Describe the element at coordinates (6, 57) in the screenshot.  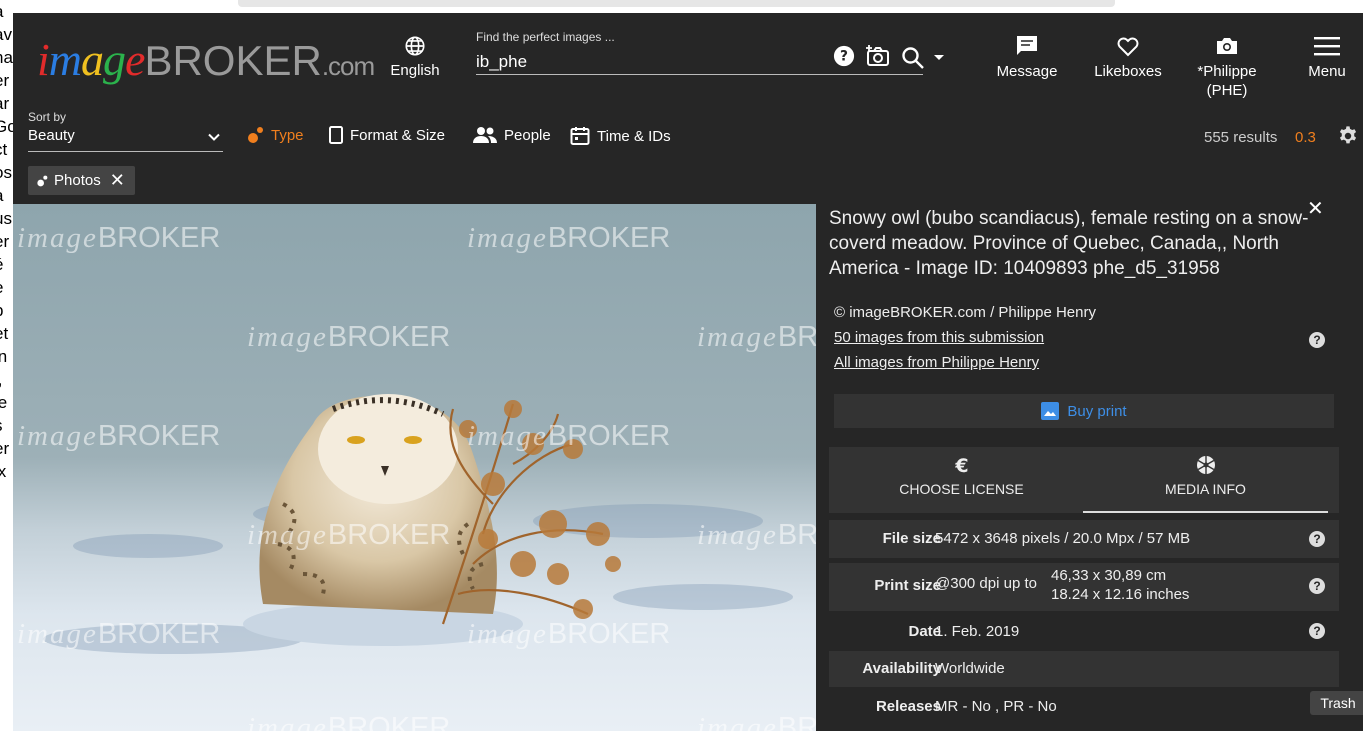
I see `background-text-fragment: ha` at that location.